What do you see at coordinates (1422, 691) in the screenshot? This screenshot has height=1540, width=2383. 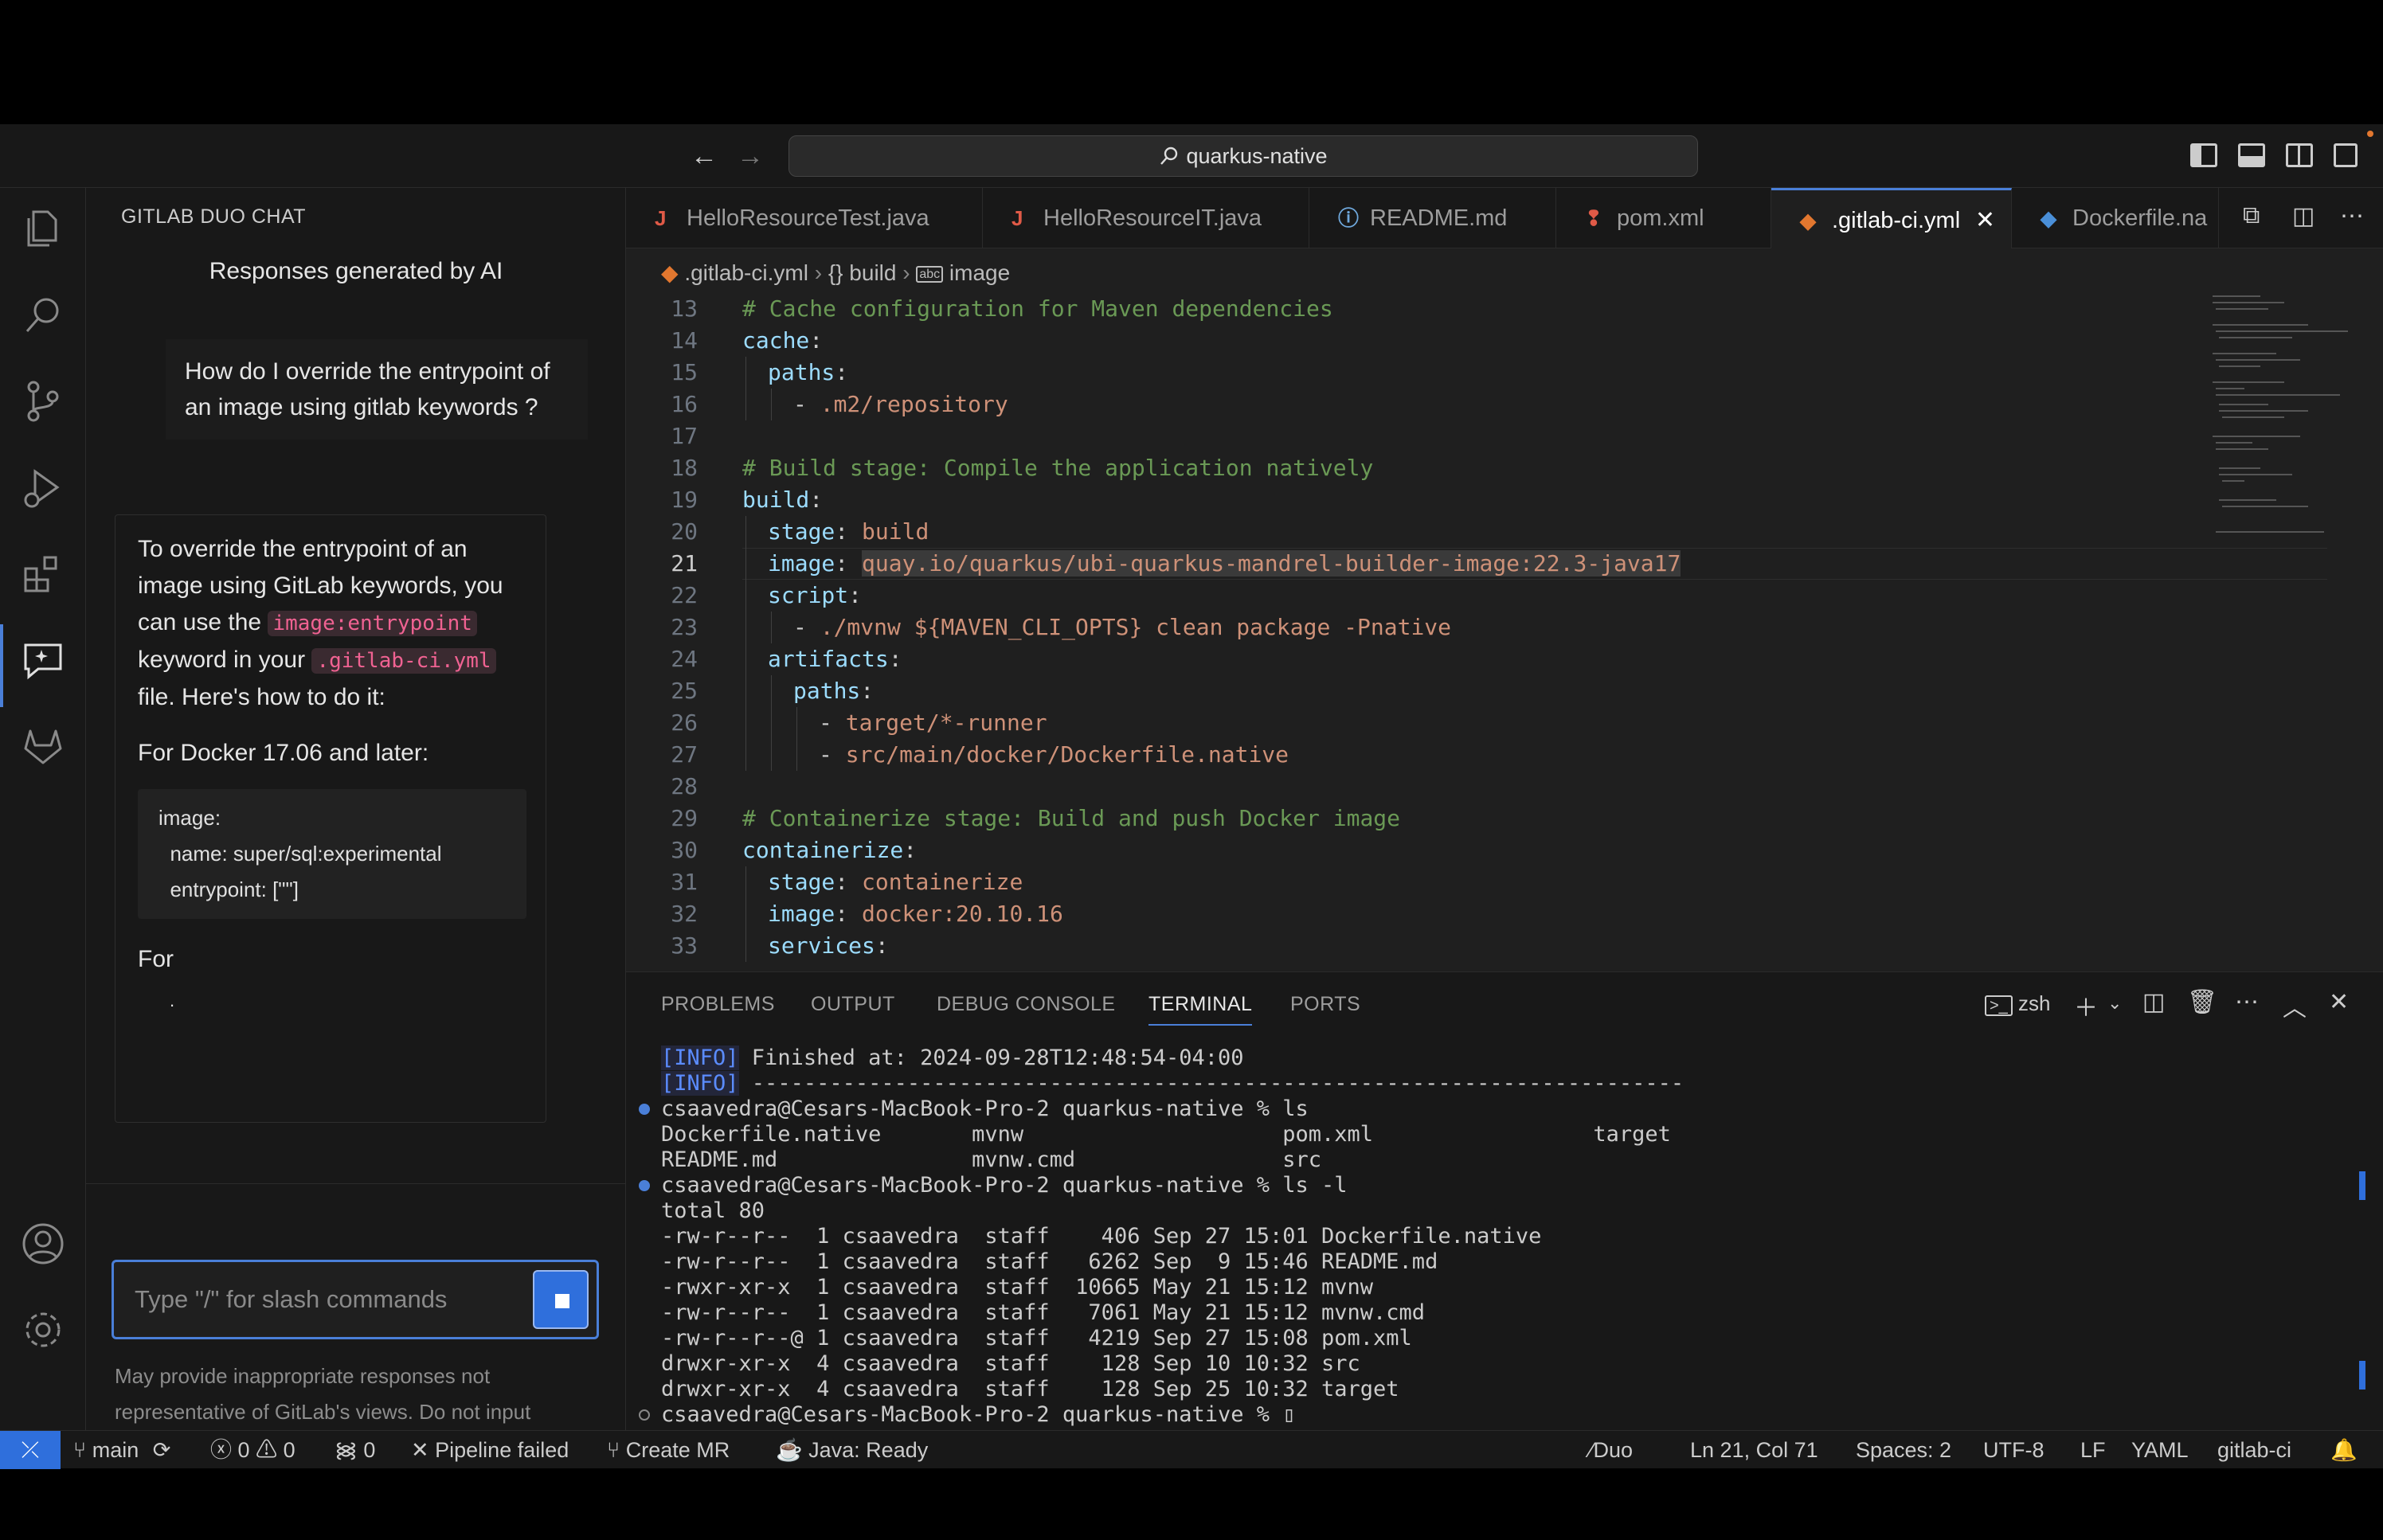 I see `code-line: 25 paths:` at bounding box center [1422, 691].